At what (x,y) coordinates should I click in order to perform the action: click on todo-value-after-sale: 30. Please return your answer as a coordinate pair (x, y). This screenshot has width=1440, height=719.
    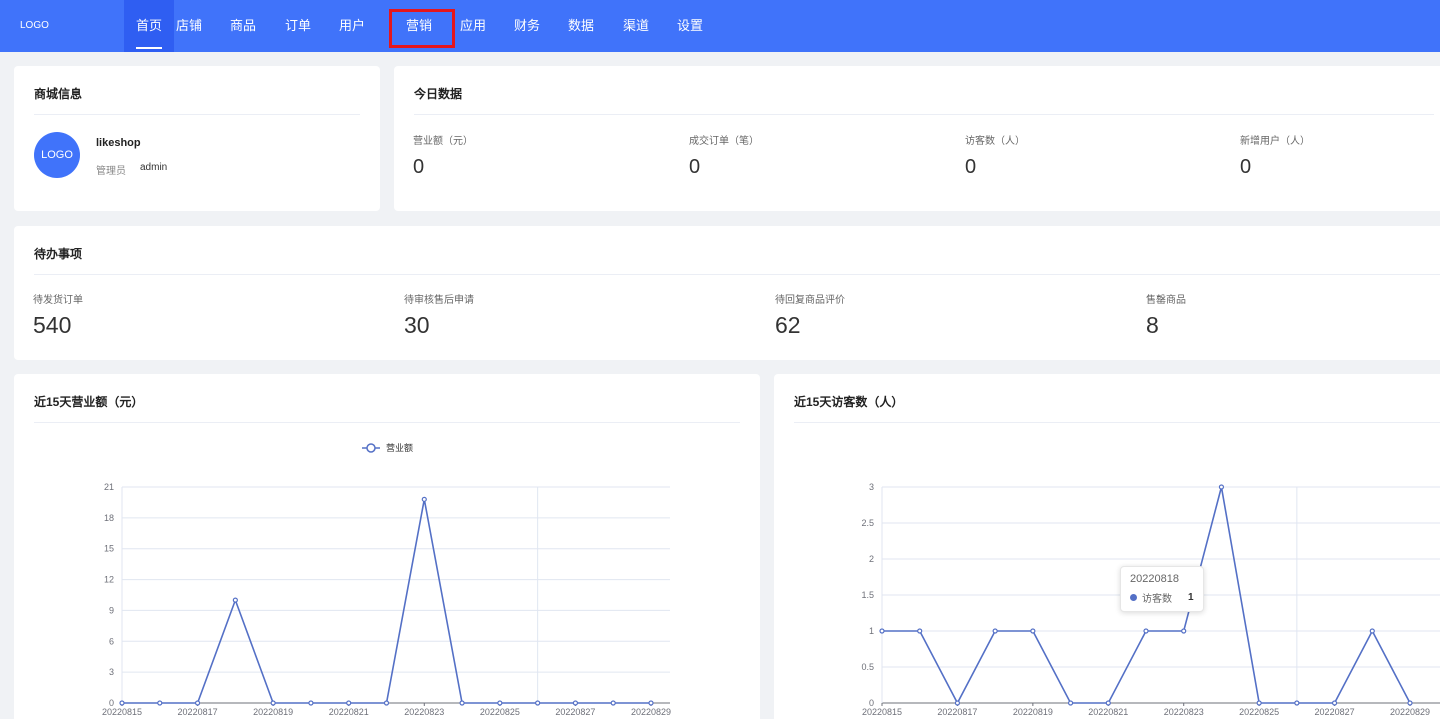
    Looking at the image, I should click on (417, 325).